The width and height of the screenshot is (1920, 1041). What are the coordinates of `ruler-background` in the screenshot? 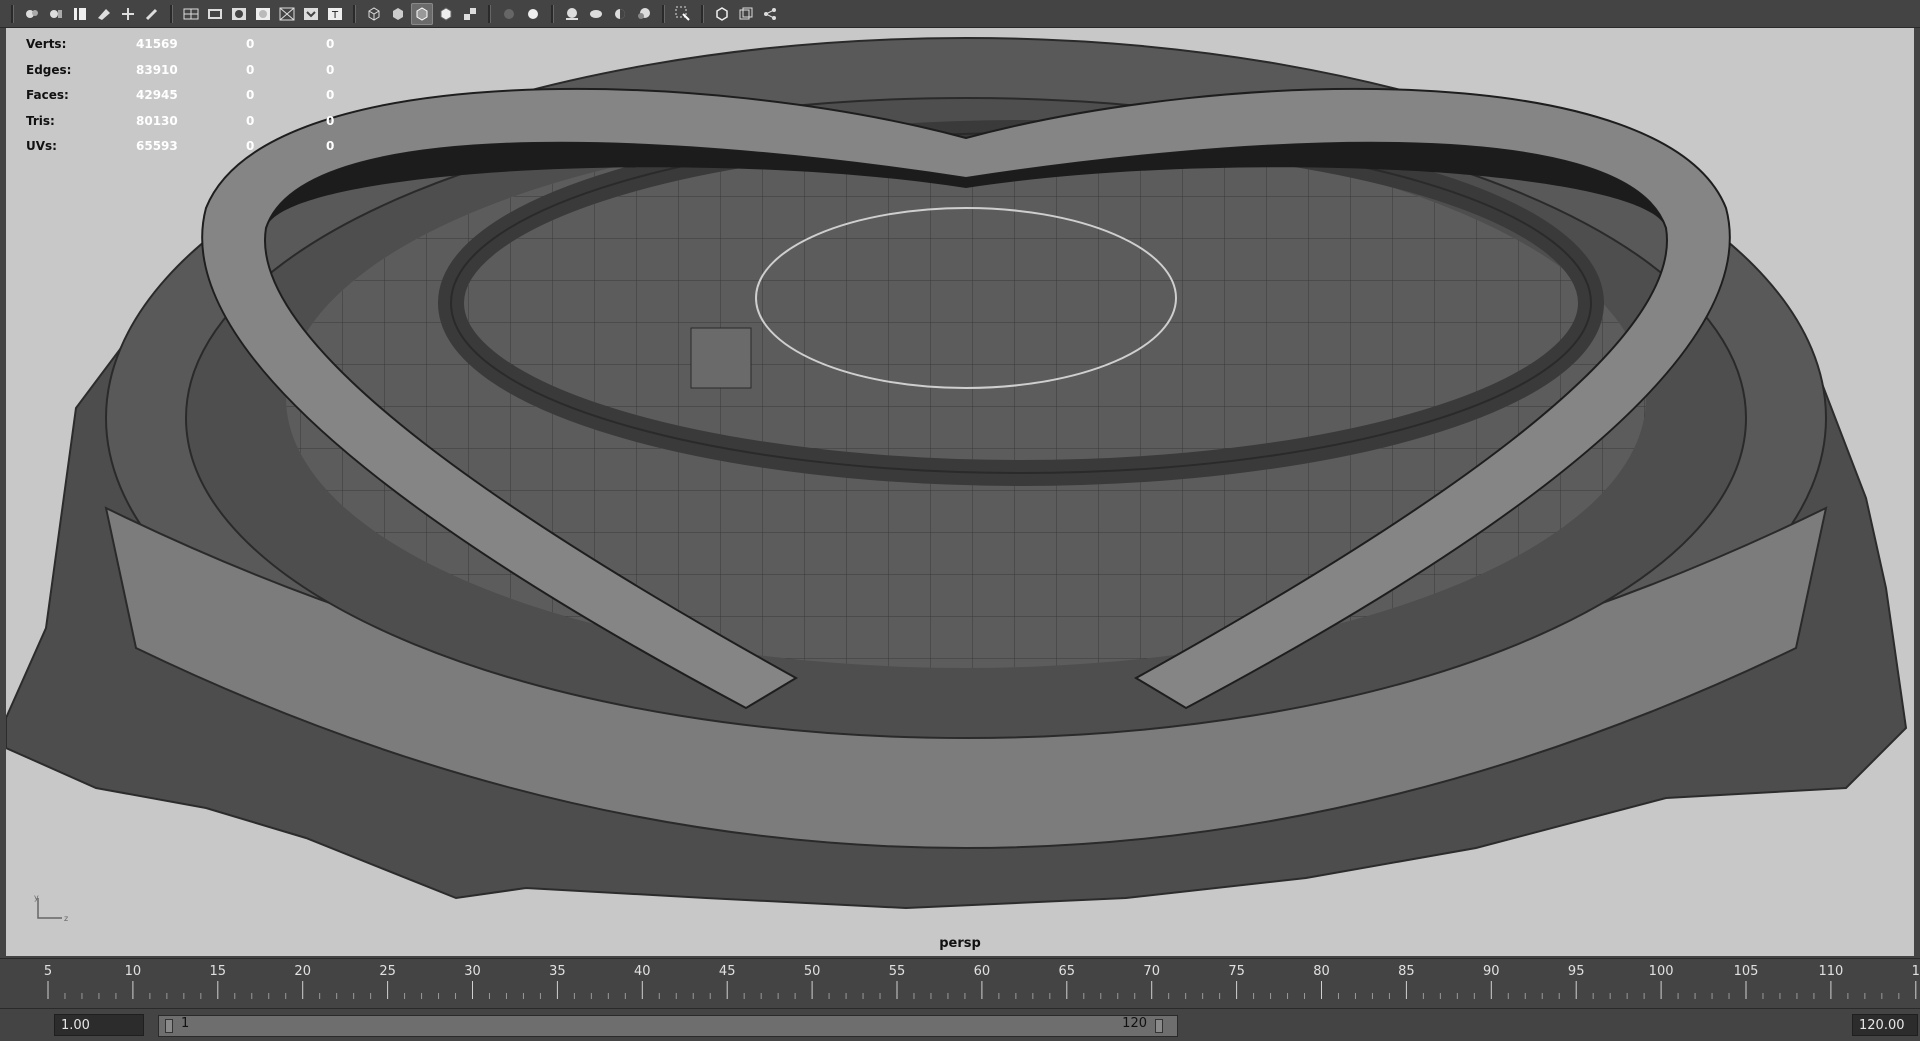 It's located at (960, 984).